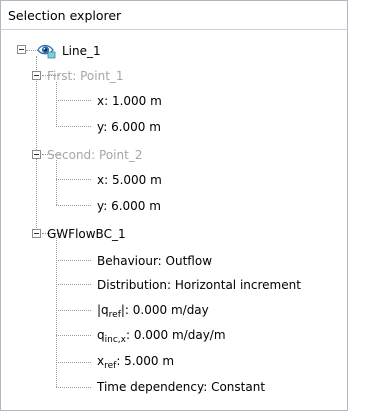  Describe the element at coordinates (101, 335) in the screenshot. I see `qinc-prefix: q` at that location.